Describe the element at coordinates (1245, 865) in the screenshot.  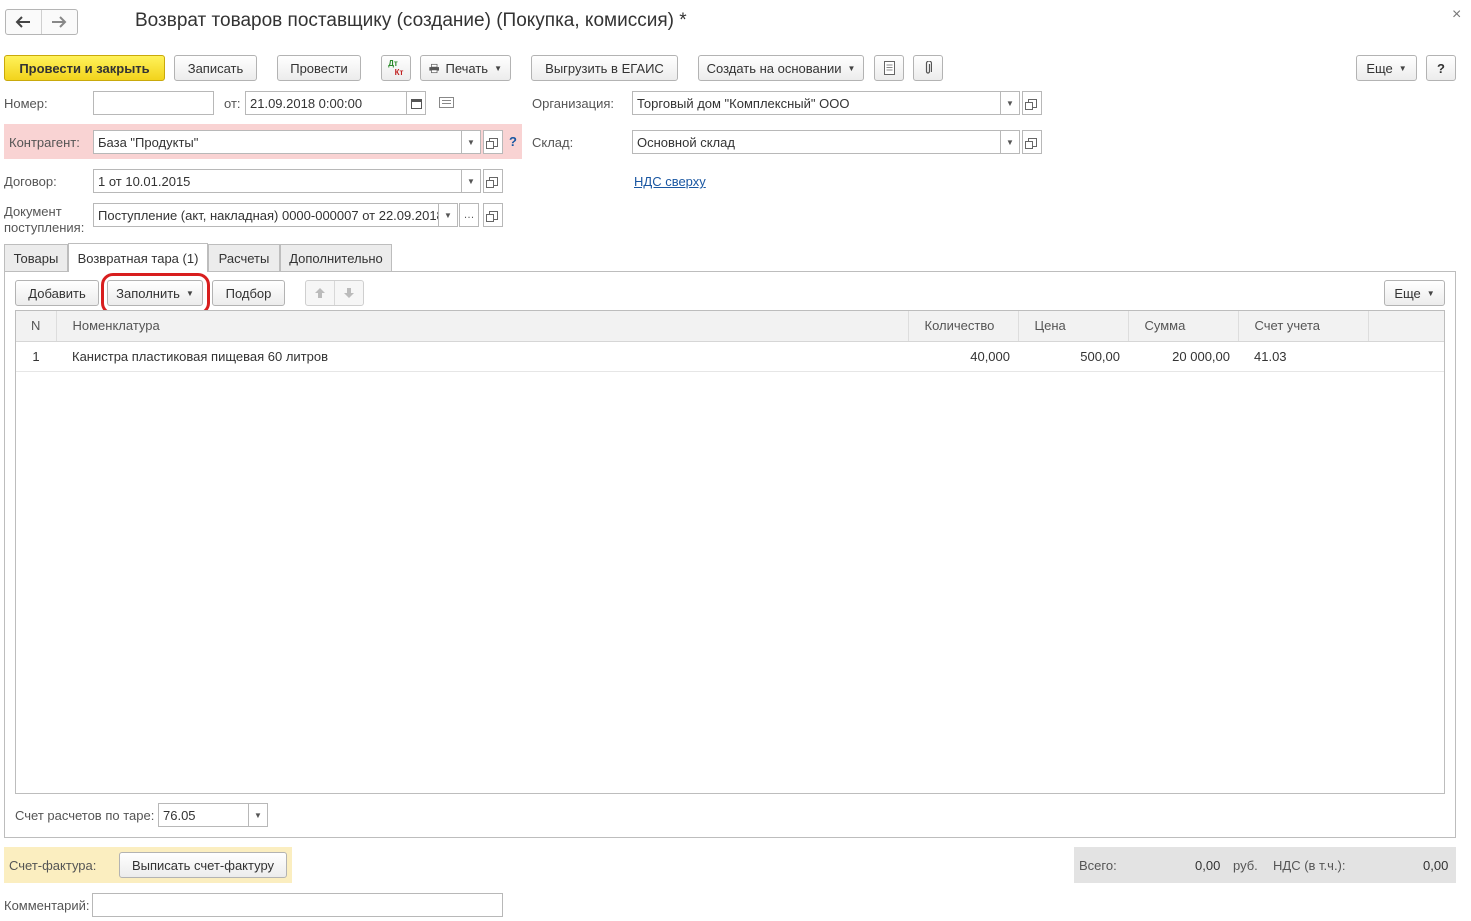
I see `currency-label: руб.` at that location.